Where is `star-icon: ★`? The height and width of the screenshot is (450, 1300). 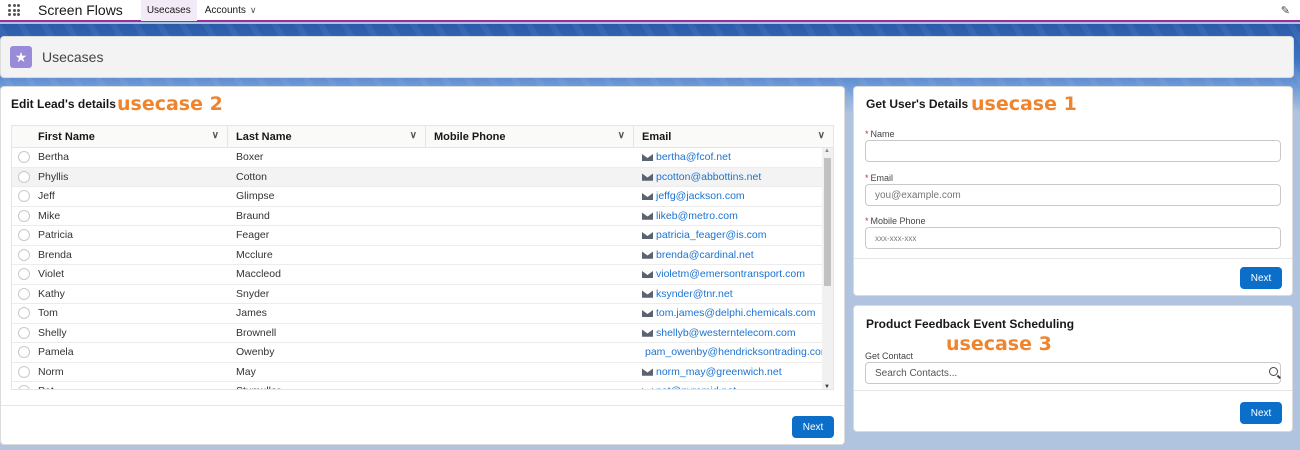 star-icon: ★ is located at coordinates (21, 57).